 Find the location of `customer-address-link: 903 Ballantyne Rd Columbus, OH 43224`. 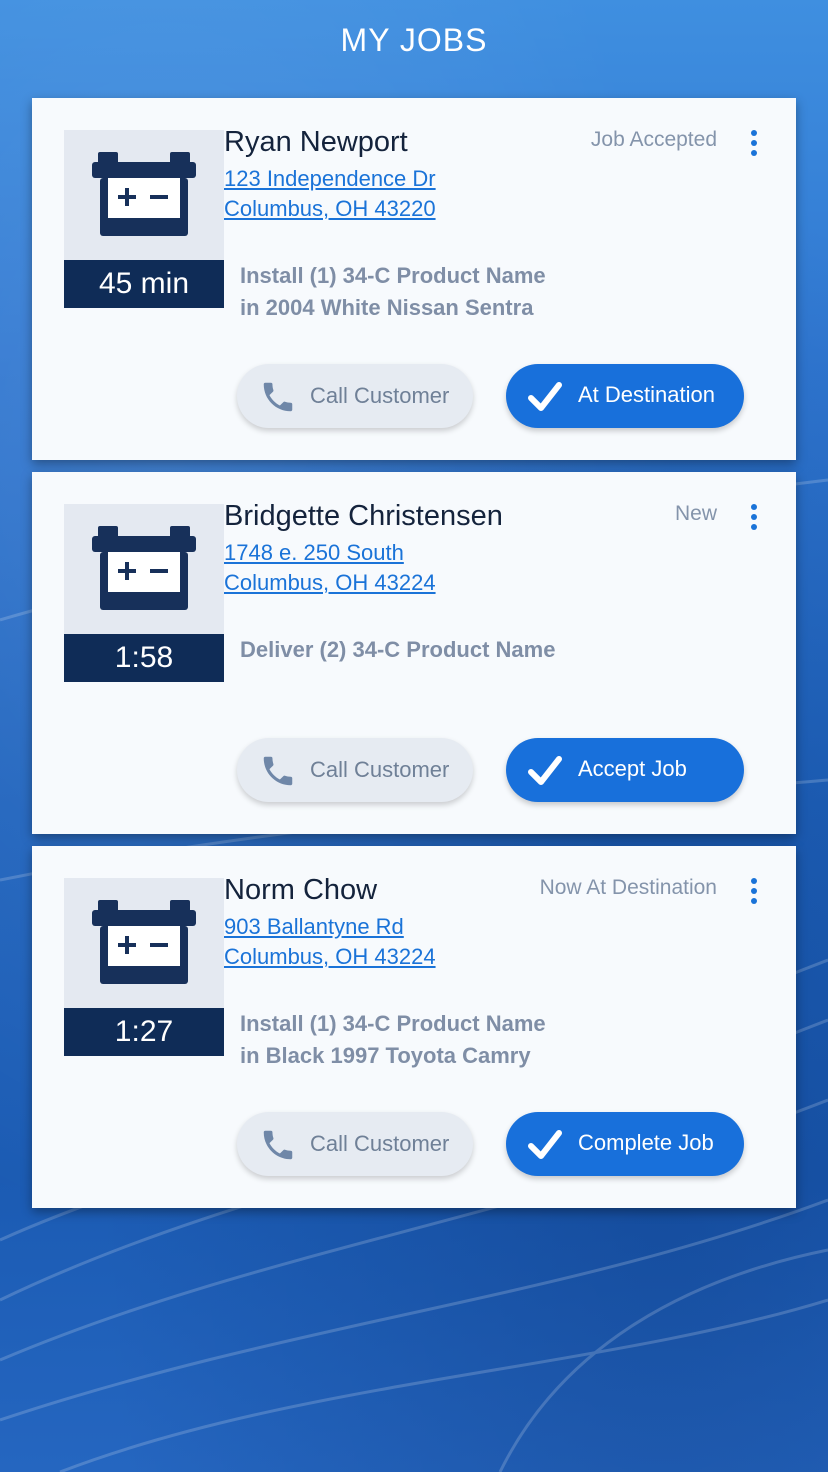

customer-address-link: 903 Ballantyne Rd Columbus, OH 43224 is located at coordinates (330, 942).